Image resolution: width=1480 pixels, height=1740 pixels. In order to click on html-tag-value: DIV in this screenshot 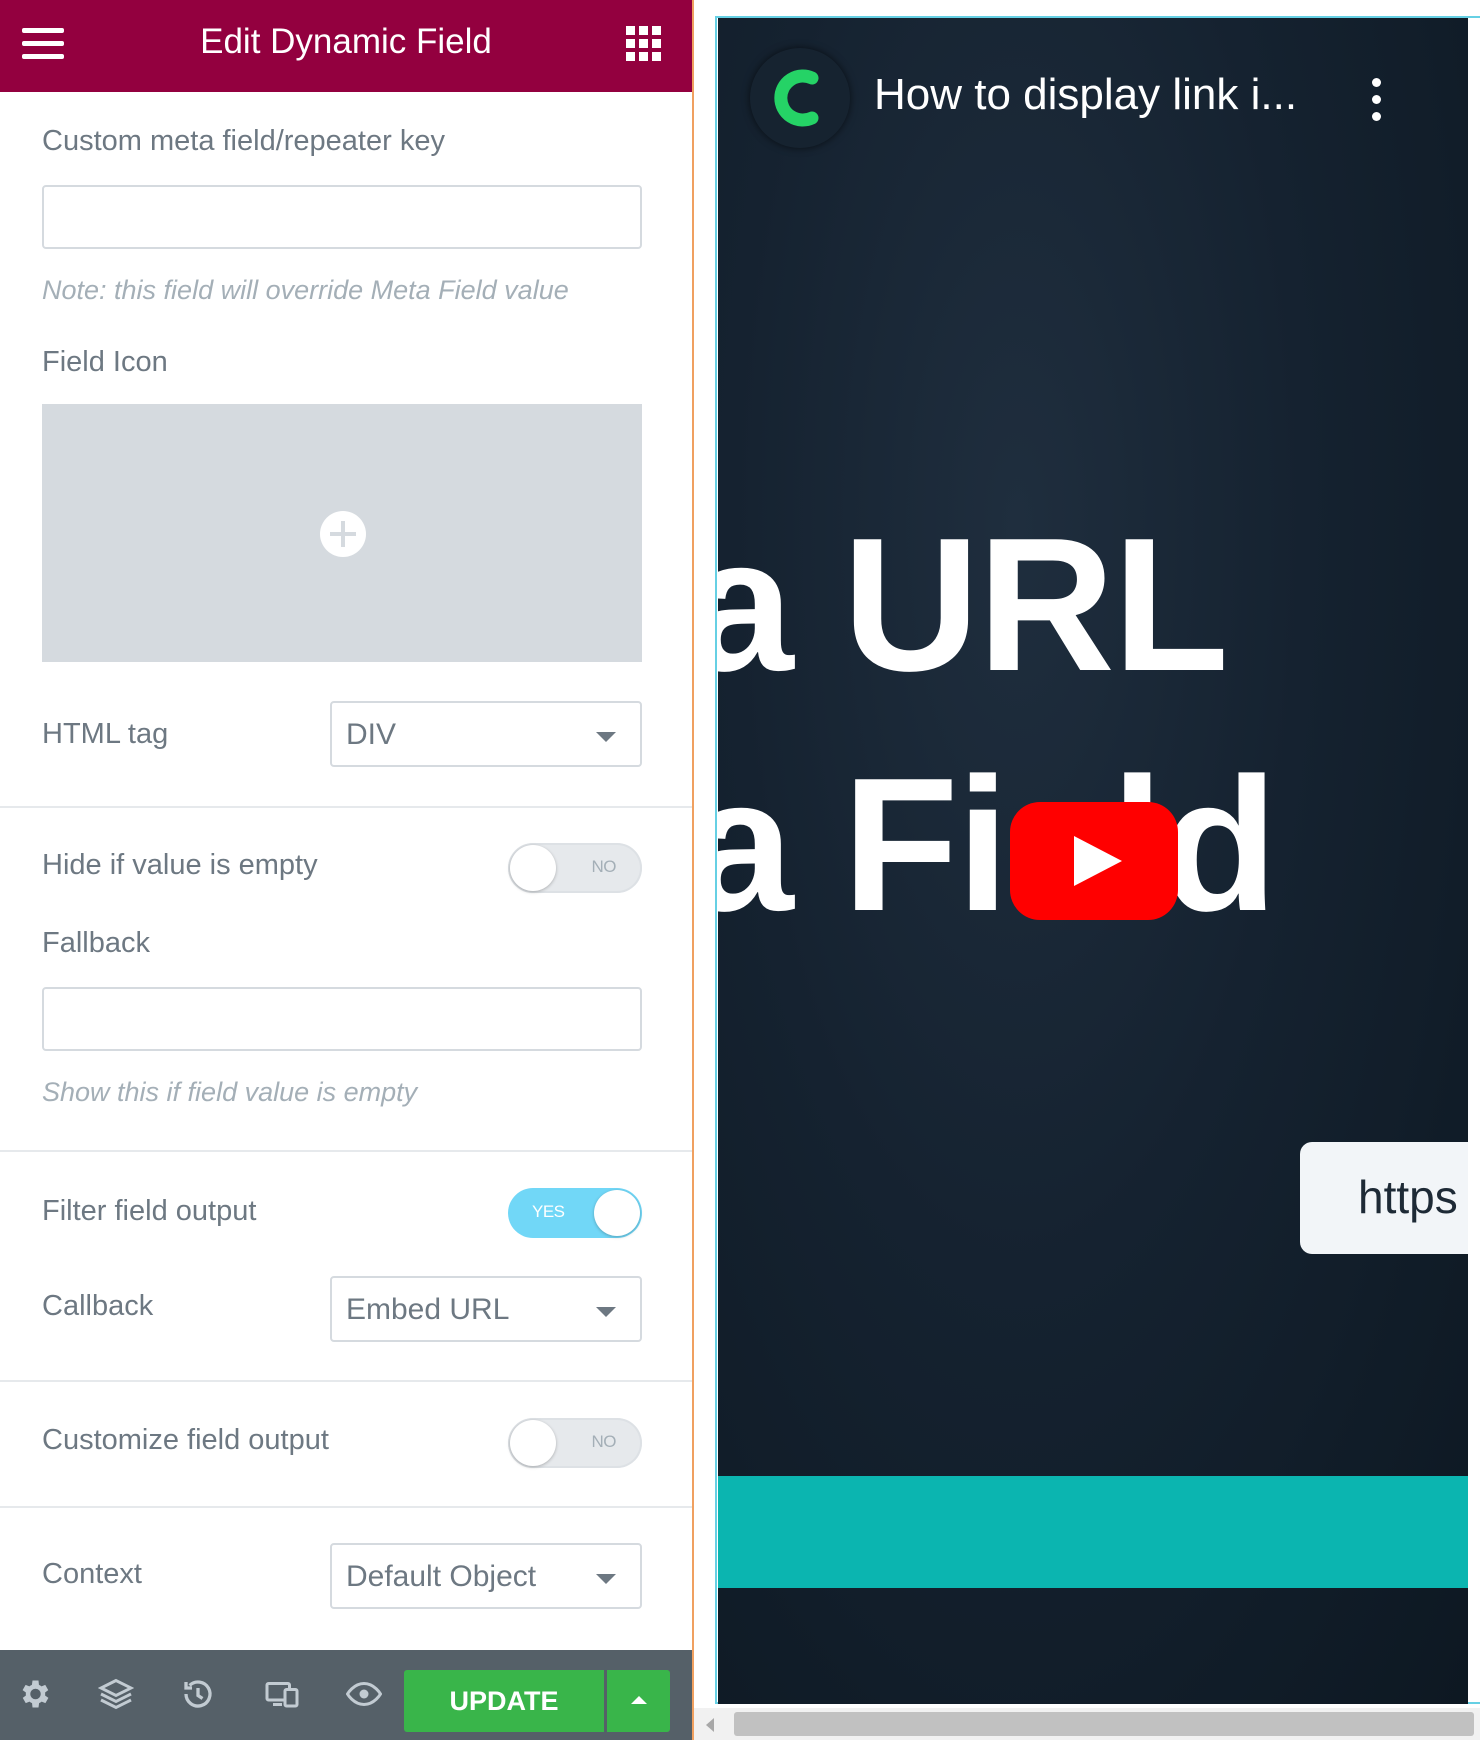, I will do `click(371, 734)`.